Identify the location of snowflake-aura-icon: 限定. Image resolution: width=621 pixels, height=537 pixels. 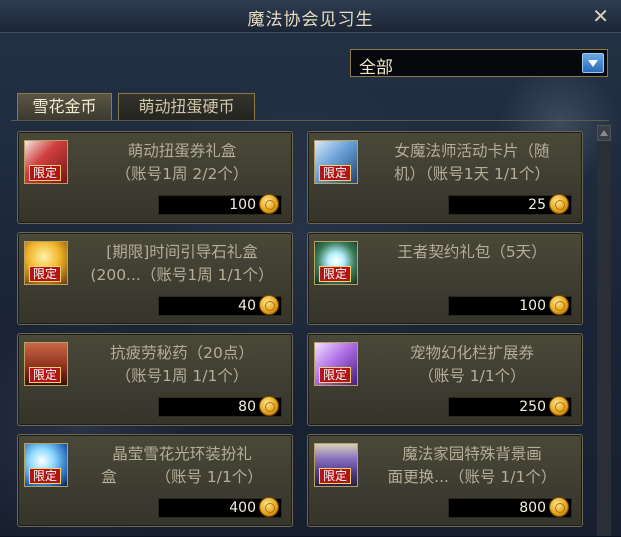
(46, 465).